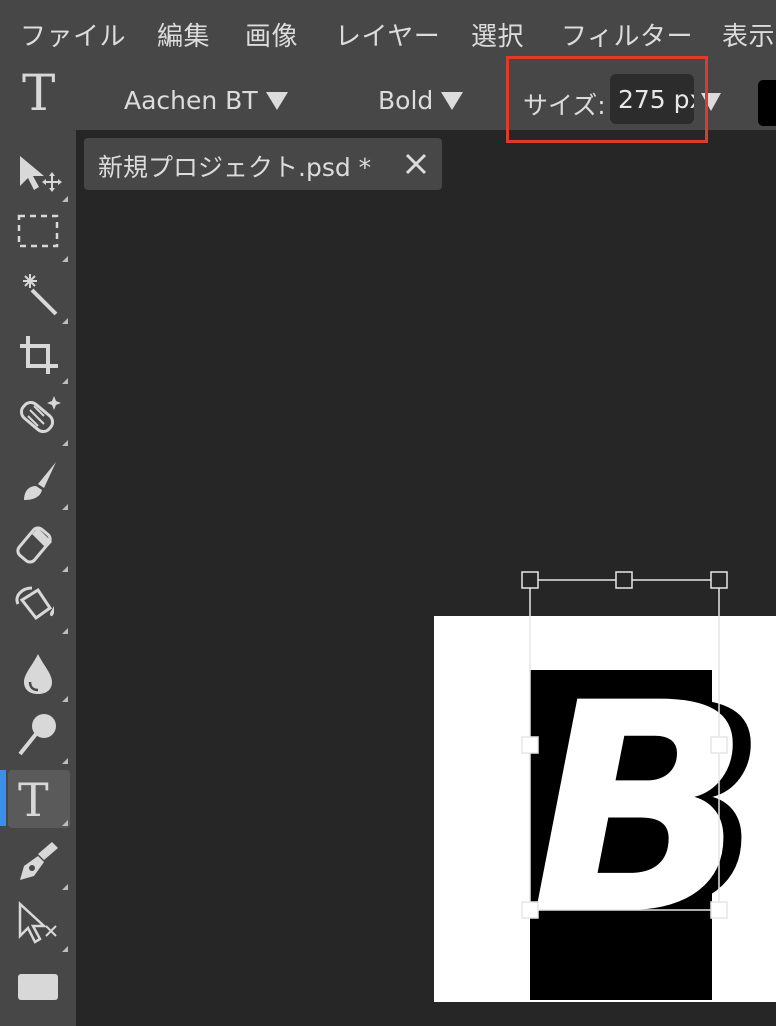 This screenshot has width=776, height=1026. I want to click on marquee-icon, so click(38, 231).